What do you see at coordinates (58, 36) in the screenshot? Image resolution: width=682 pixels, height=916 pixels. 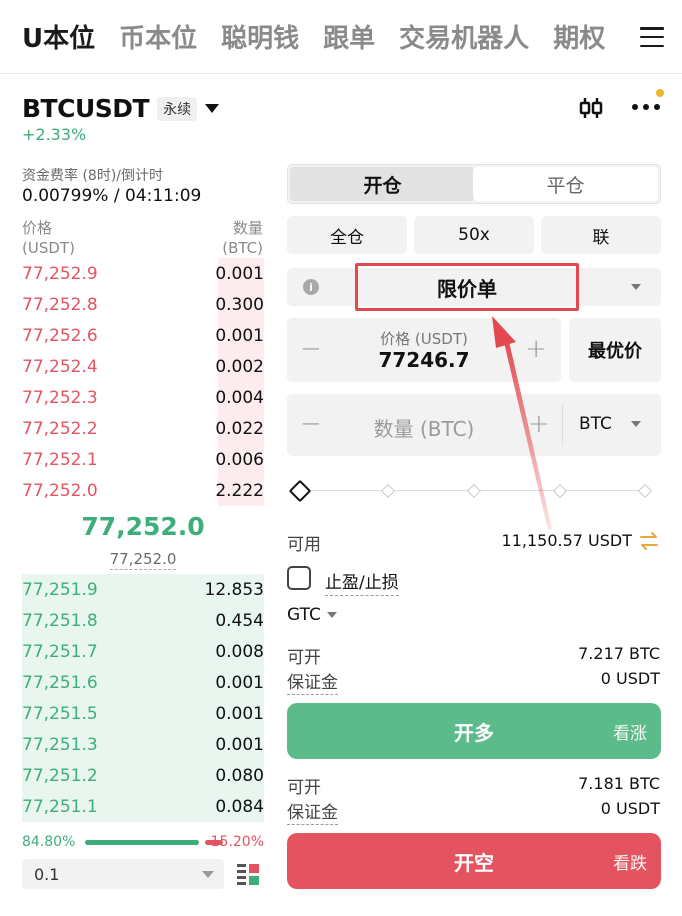 I see `tab-usdt-m: U本位` at bounding box center [58, 36].